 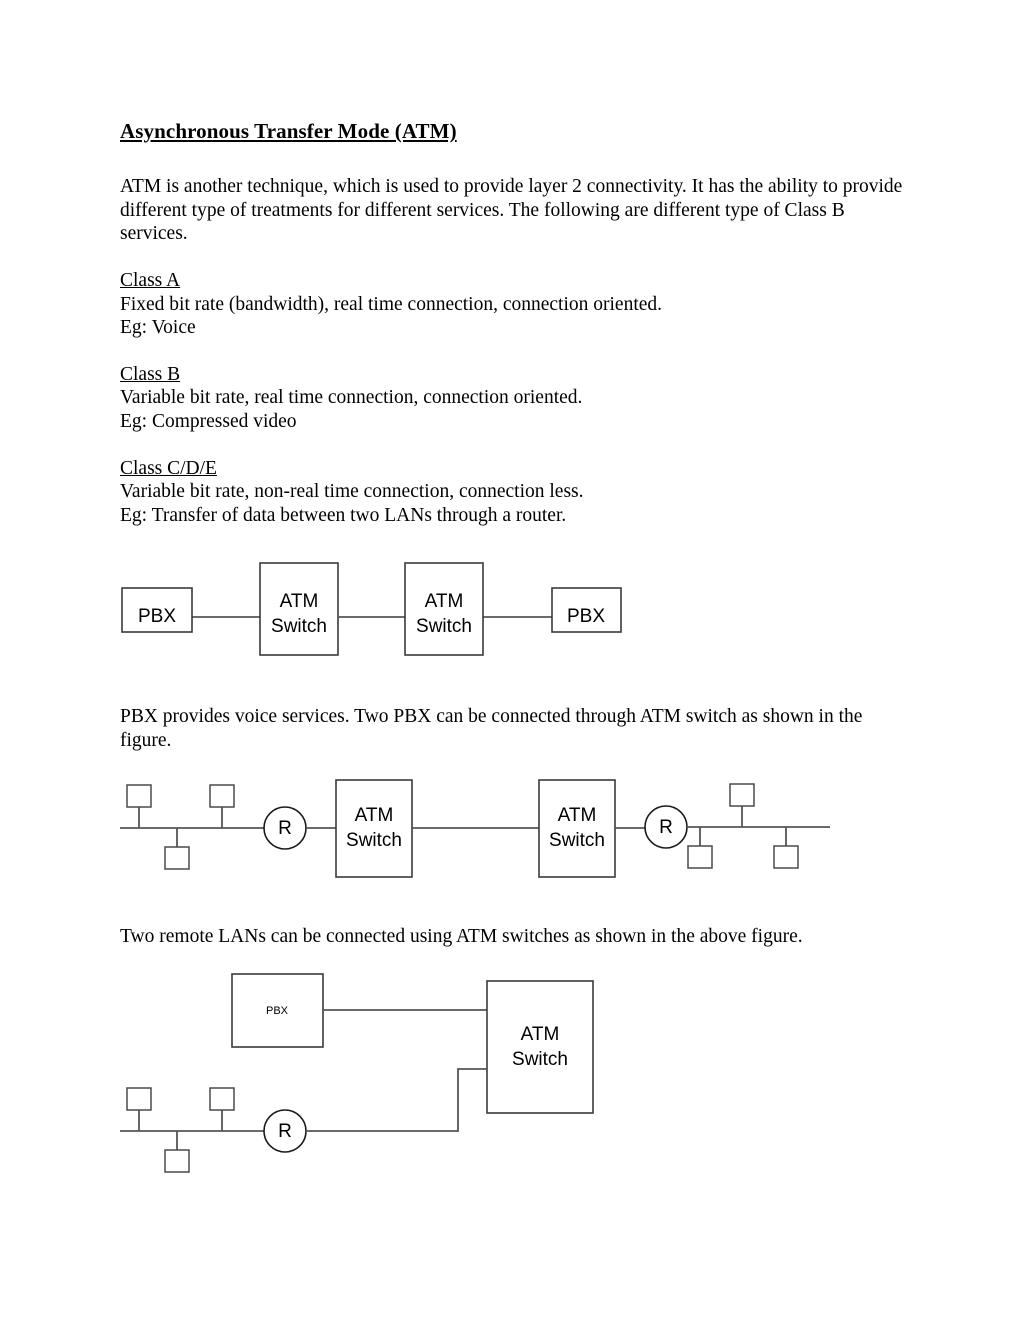 What do you see at coordinates (288, 131) in the screenshot?
I see `page-title: Asynchronous Transfer Mode (ATM)` at bounding box center [288, 131].